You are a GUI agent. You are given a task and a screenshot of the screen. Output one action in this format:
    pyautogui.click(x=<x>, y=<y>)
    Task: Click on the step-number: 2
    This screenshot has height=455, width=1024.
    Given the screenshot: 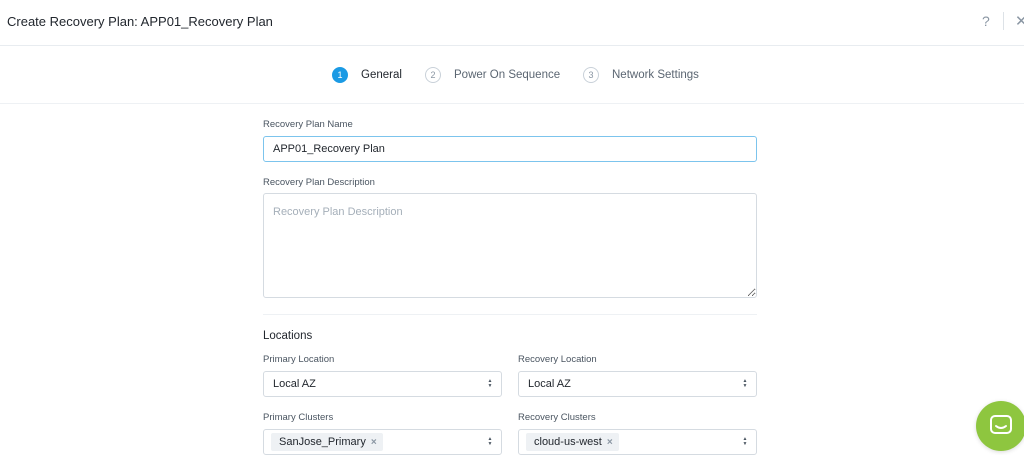 What is the action you would take?
    pyautogui.click(x=433, y=75)
    